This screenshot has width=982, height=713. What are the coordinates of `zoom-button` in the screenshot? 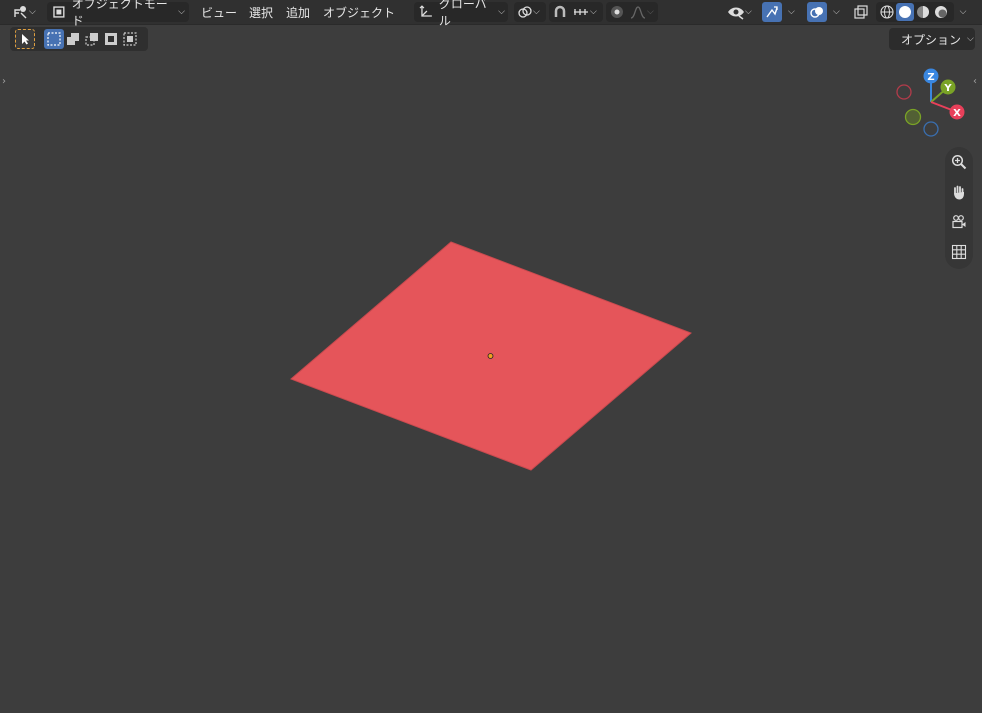 It's located at (959, 162).